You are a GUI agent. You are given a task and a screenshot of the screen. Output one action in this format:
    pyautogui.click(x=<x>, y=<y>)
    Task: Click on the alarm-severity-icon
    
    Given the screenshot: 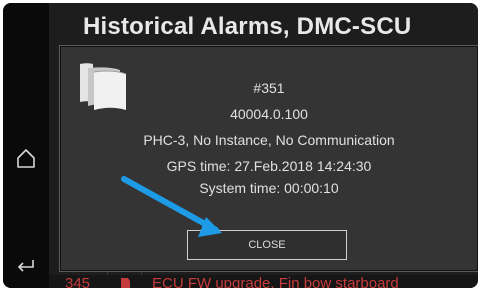 What is the action you would take?
    pyautogui.click(x=125, y=283)
    